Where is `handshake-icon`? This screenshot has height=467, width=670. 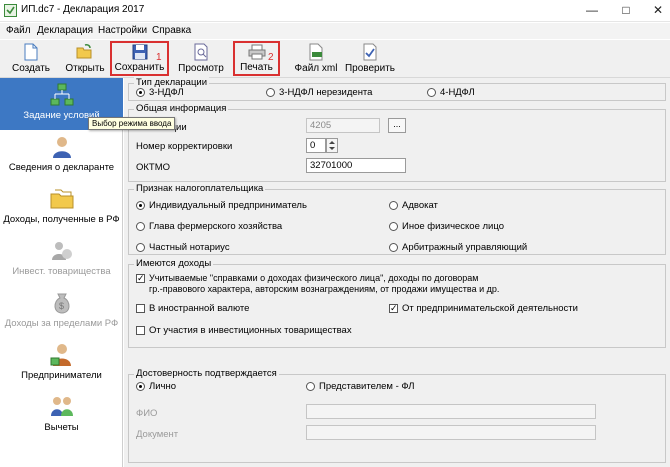
handshake-icon is located at coordinates (61, 251).